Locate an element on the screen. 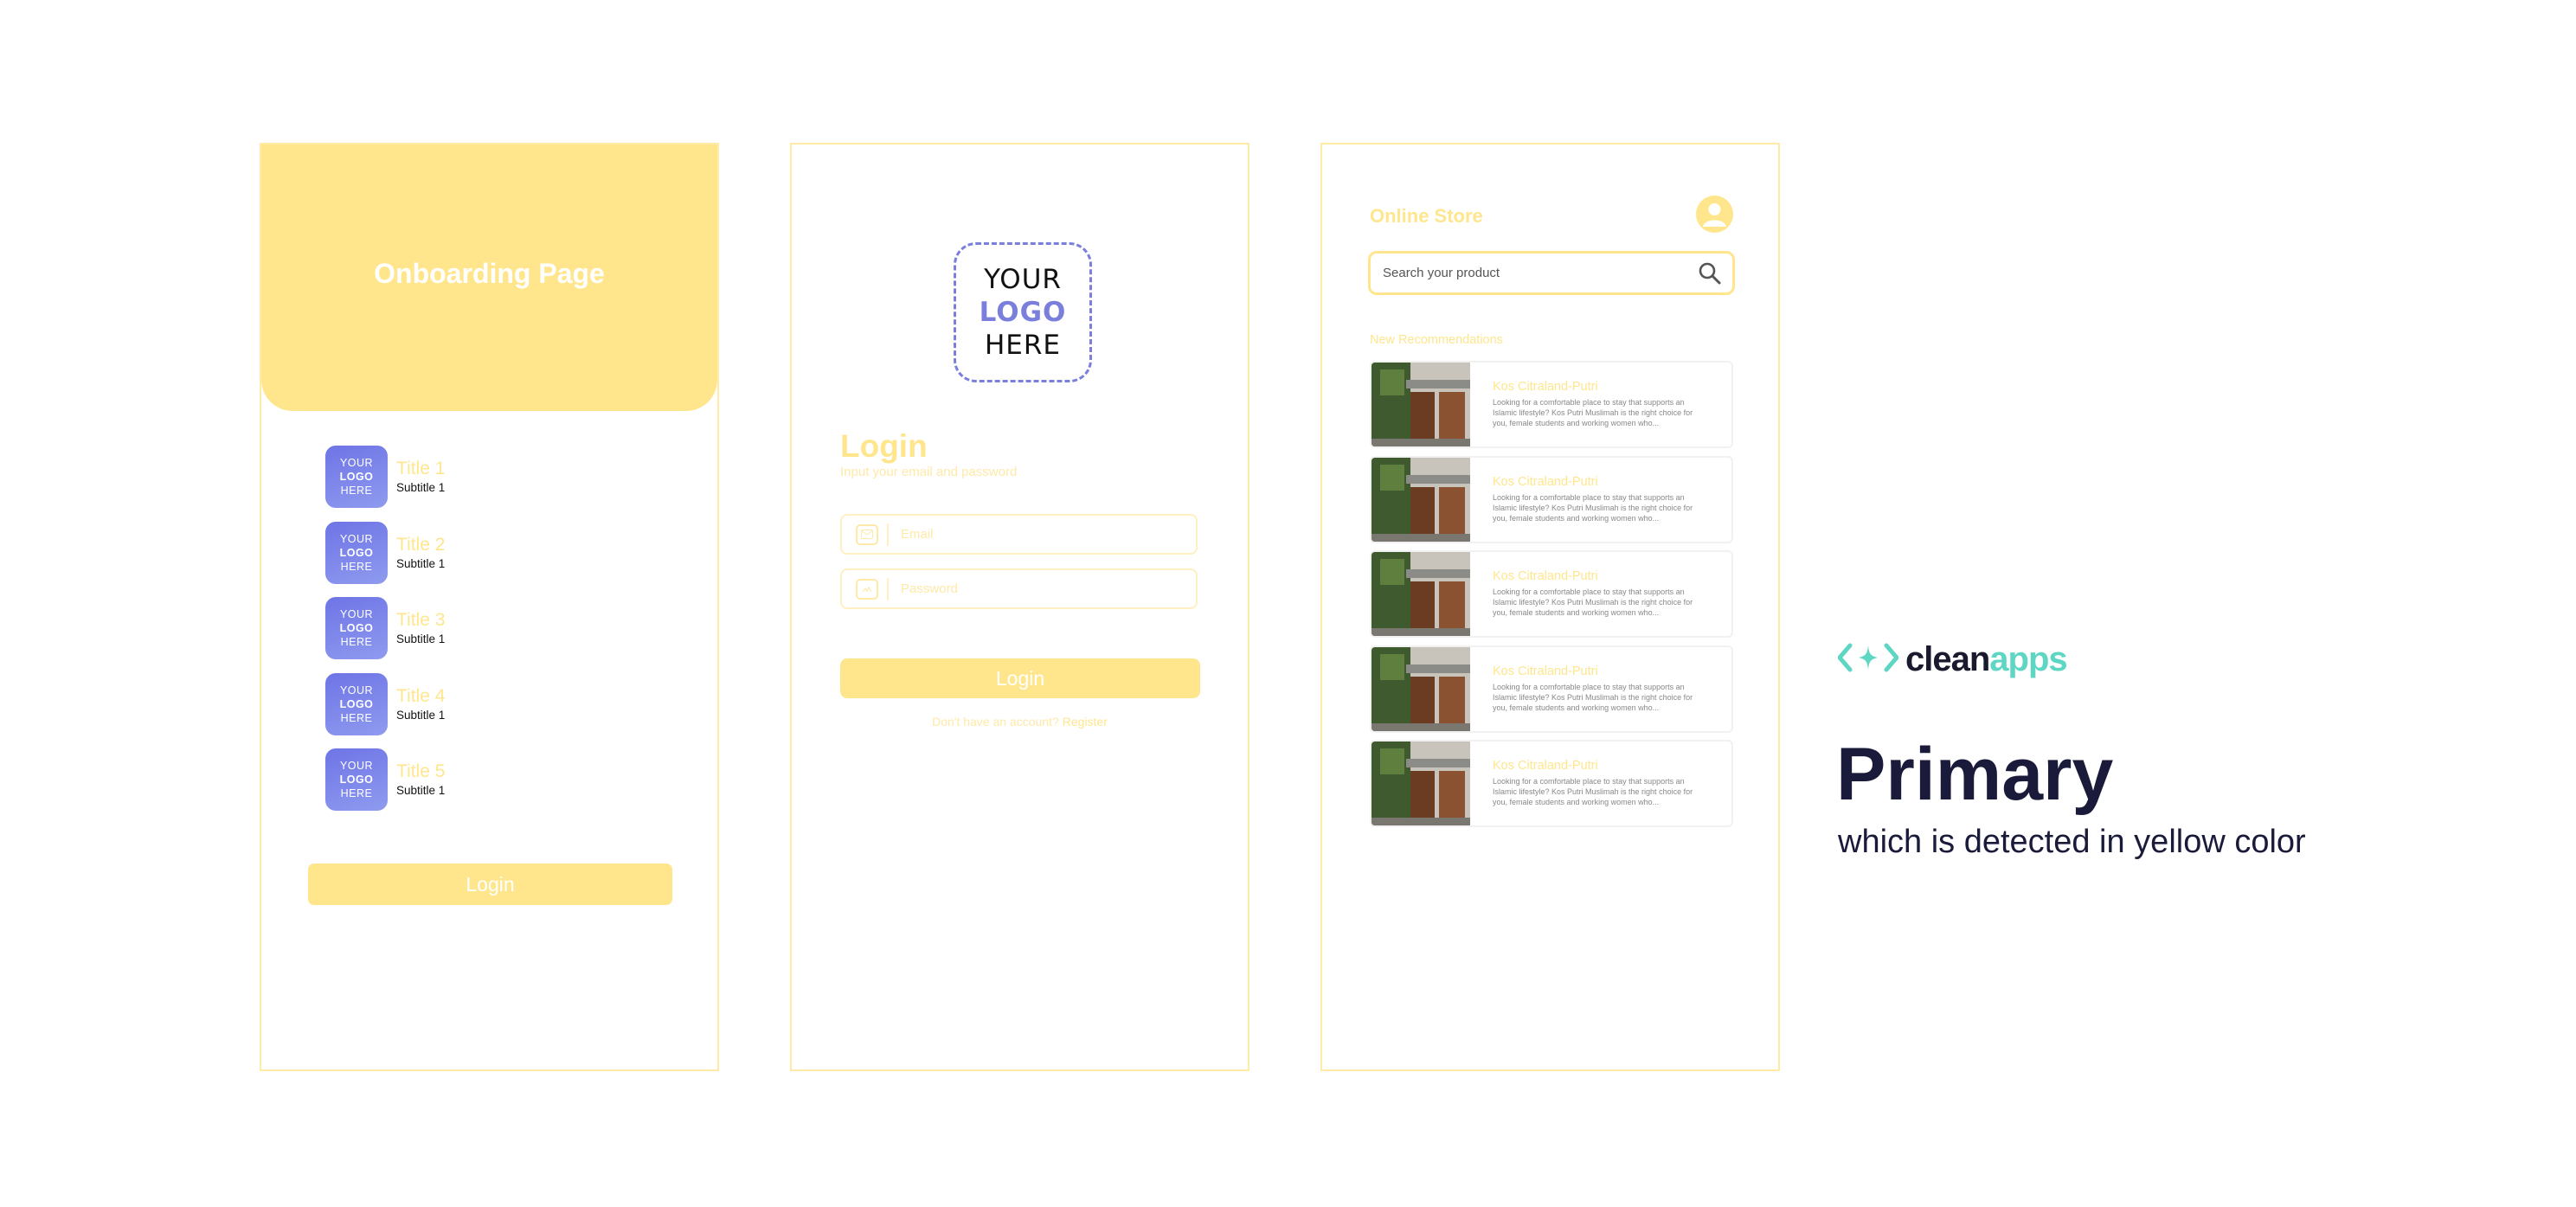 The width and height of the screenshot is (2576, 1207). cleanapps-logo: cleanapps is located at coordinates (1953, 659).